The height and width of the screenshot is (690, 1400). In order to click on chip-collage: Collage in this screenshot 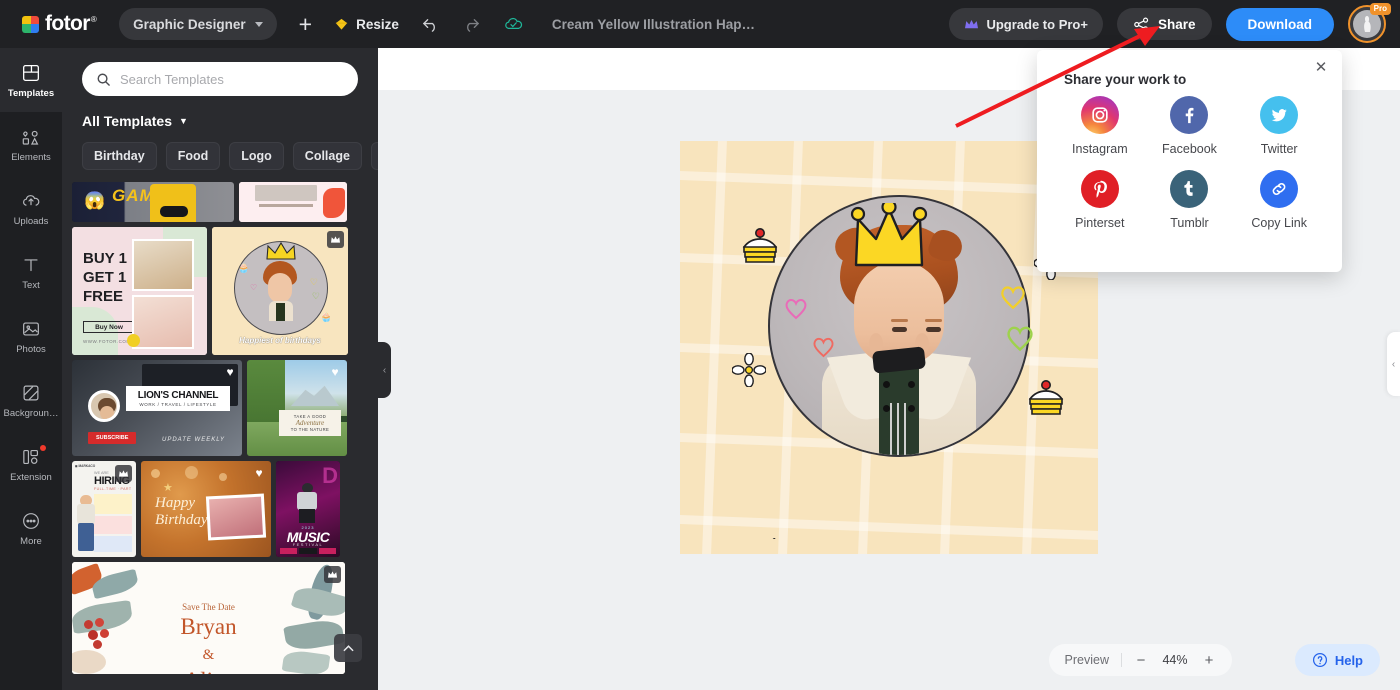, I will do `click(327, 156)`.